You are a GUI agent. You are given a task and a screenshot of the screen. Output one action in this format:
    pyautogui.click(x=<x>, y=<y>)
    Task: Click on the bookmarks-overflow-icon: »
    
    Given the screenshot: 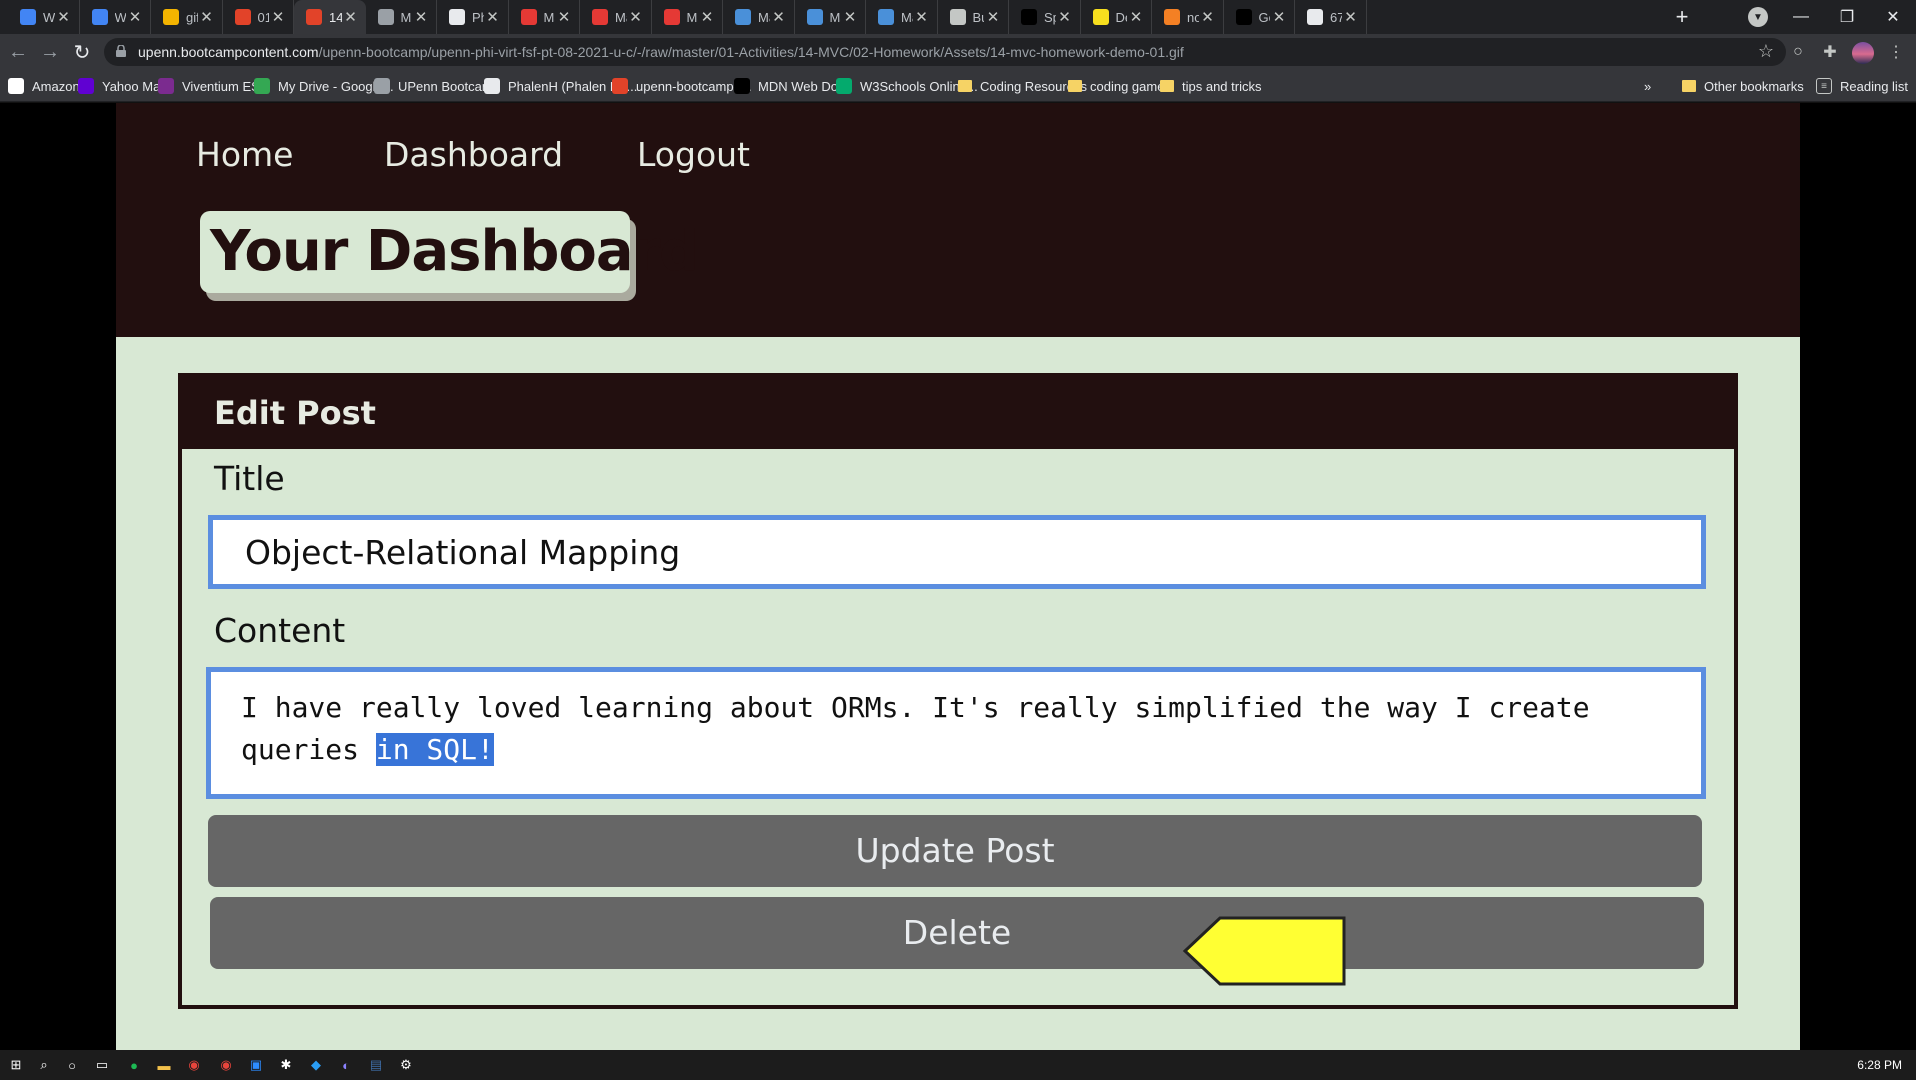 What is the action you would take?
    pyautogui.click(x=1647, y=86)
    